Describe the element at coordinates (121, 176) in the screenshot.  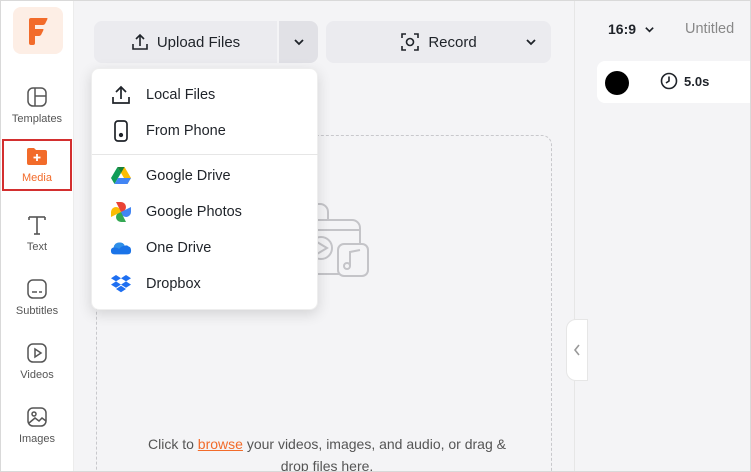
I see `google-drive-icon` at that location.